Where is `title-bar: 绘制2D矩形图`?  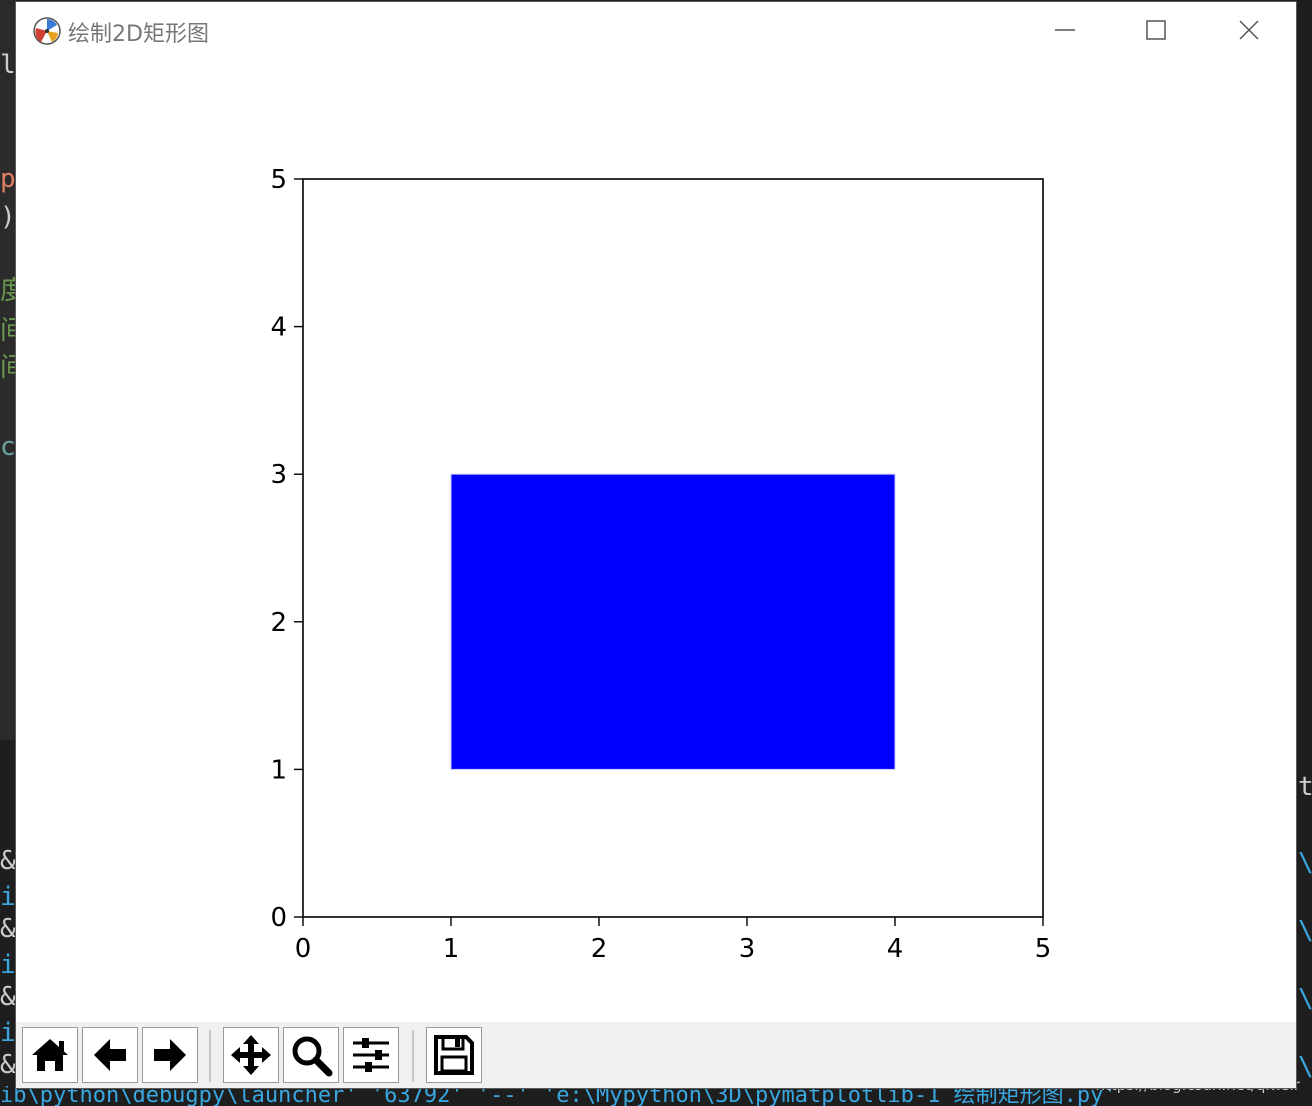
title-bar: 绘制2D矩形图 is located at coordinates (656, 31).